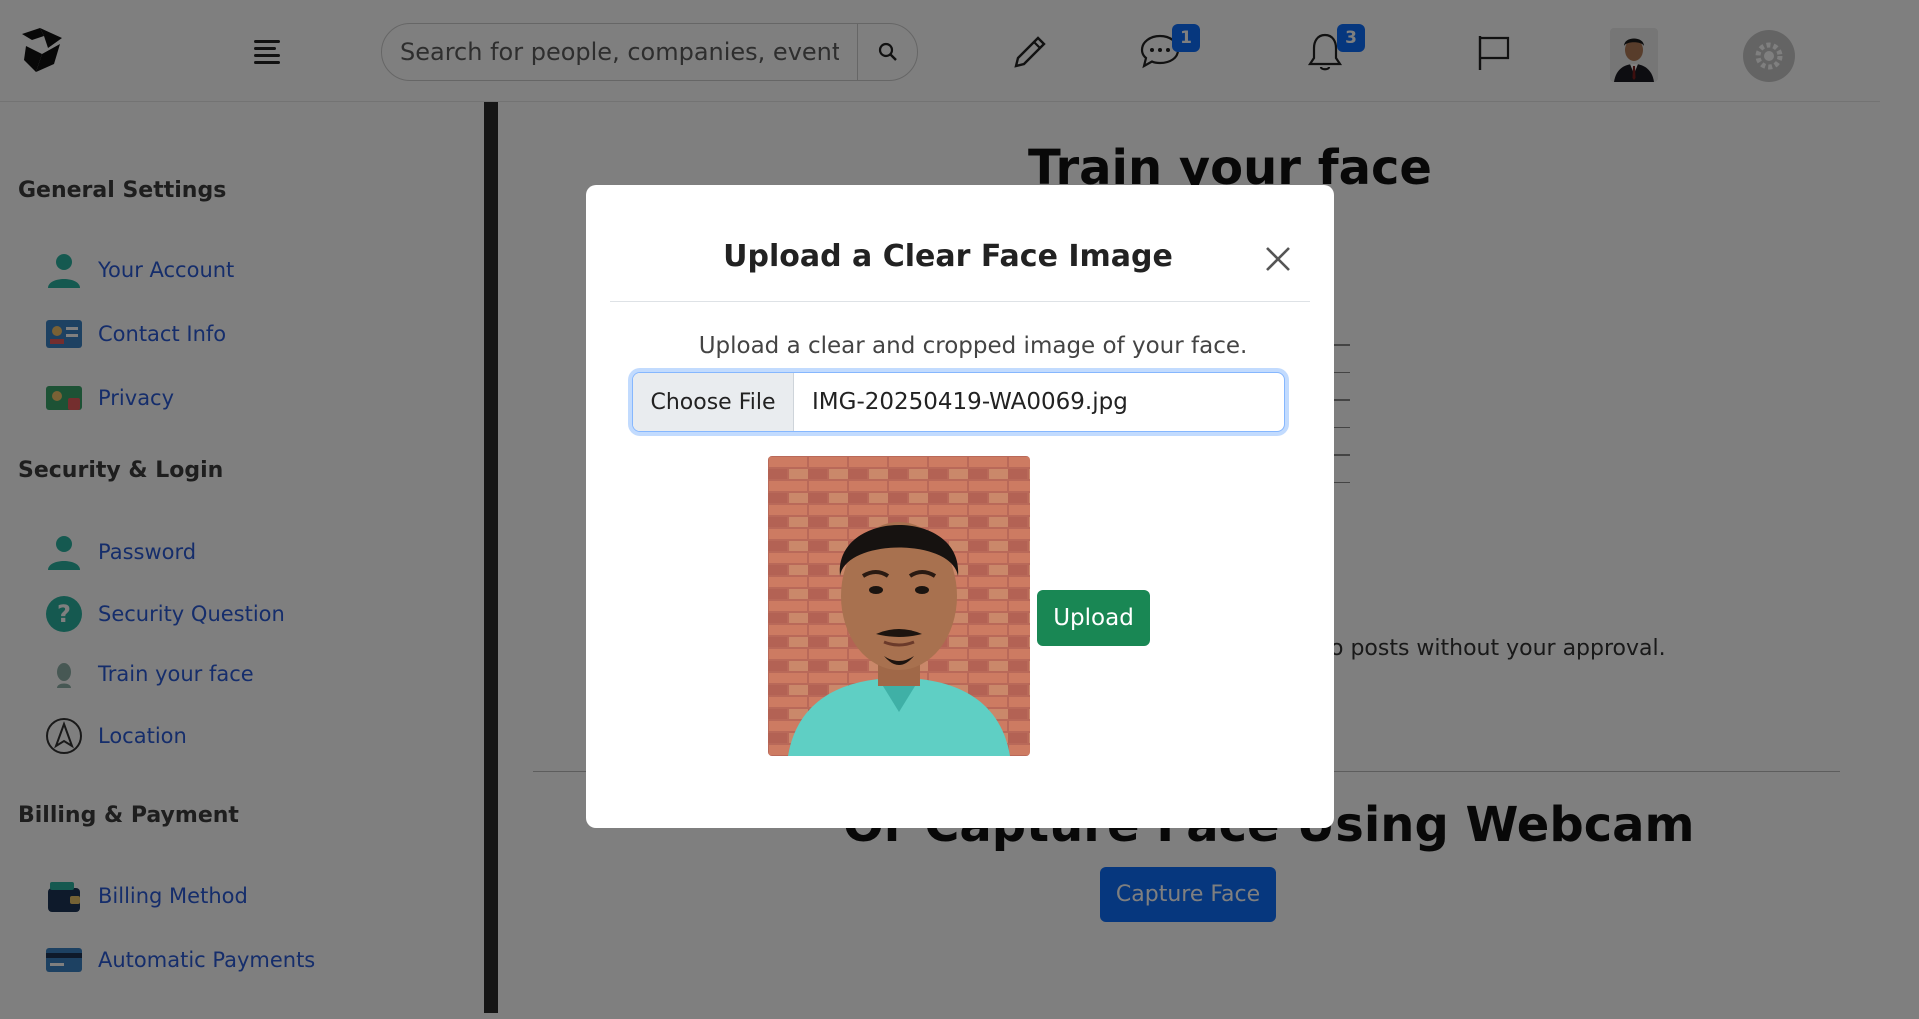 This screenshot has width=1919, height=1019. I want to click on file-input: Choose File IMG-20250419-WA0069.jpg, so click(958, 402).